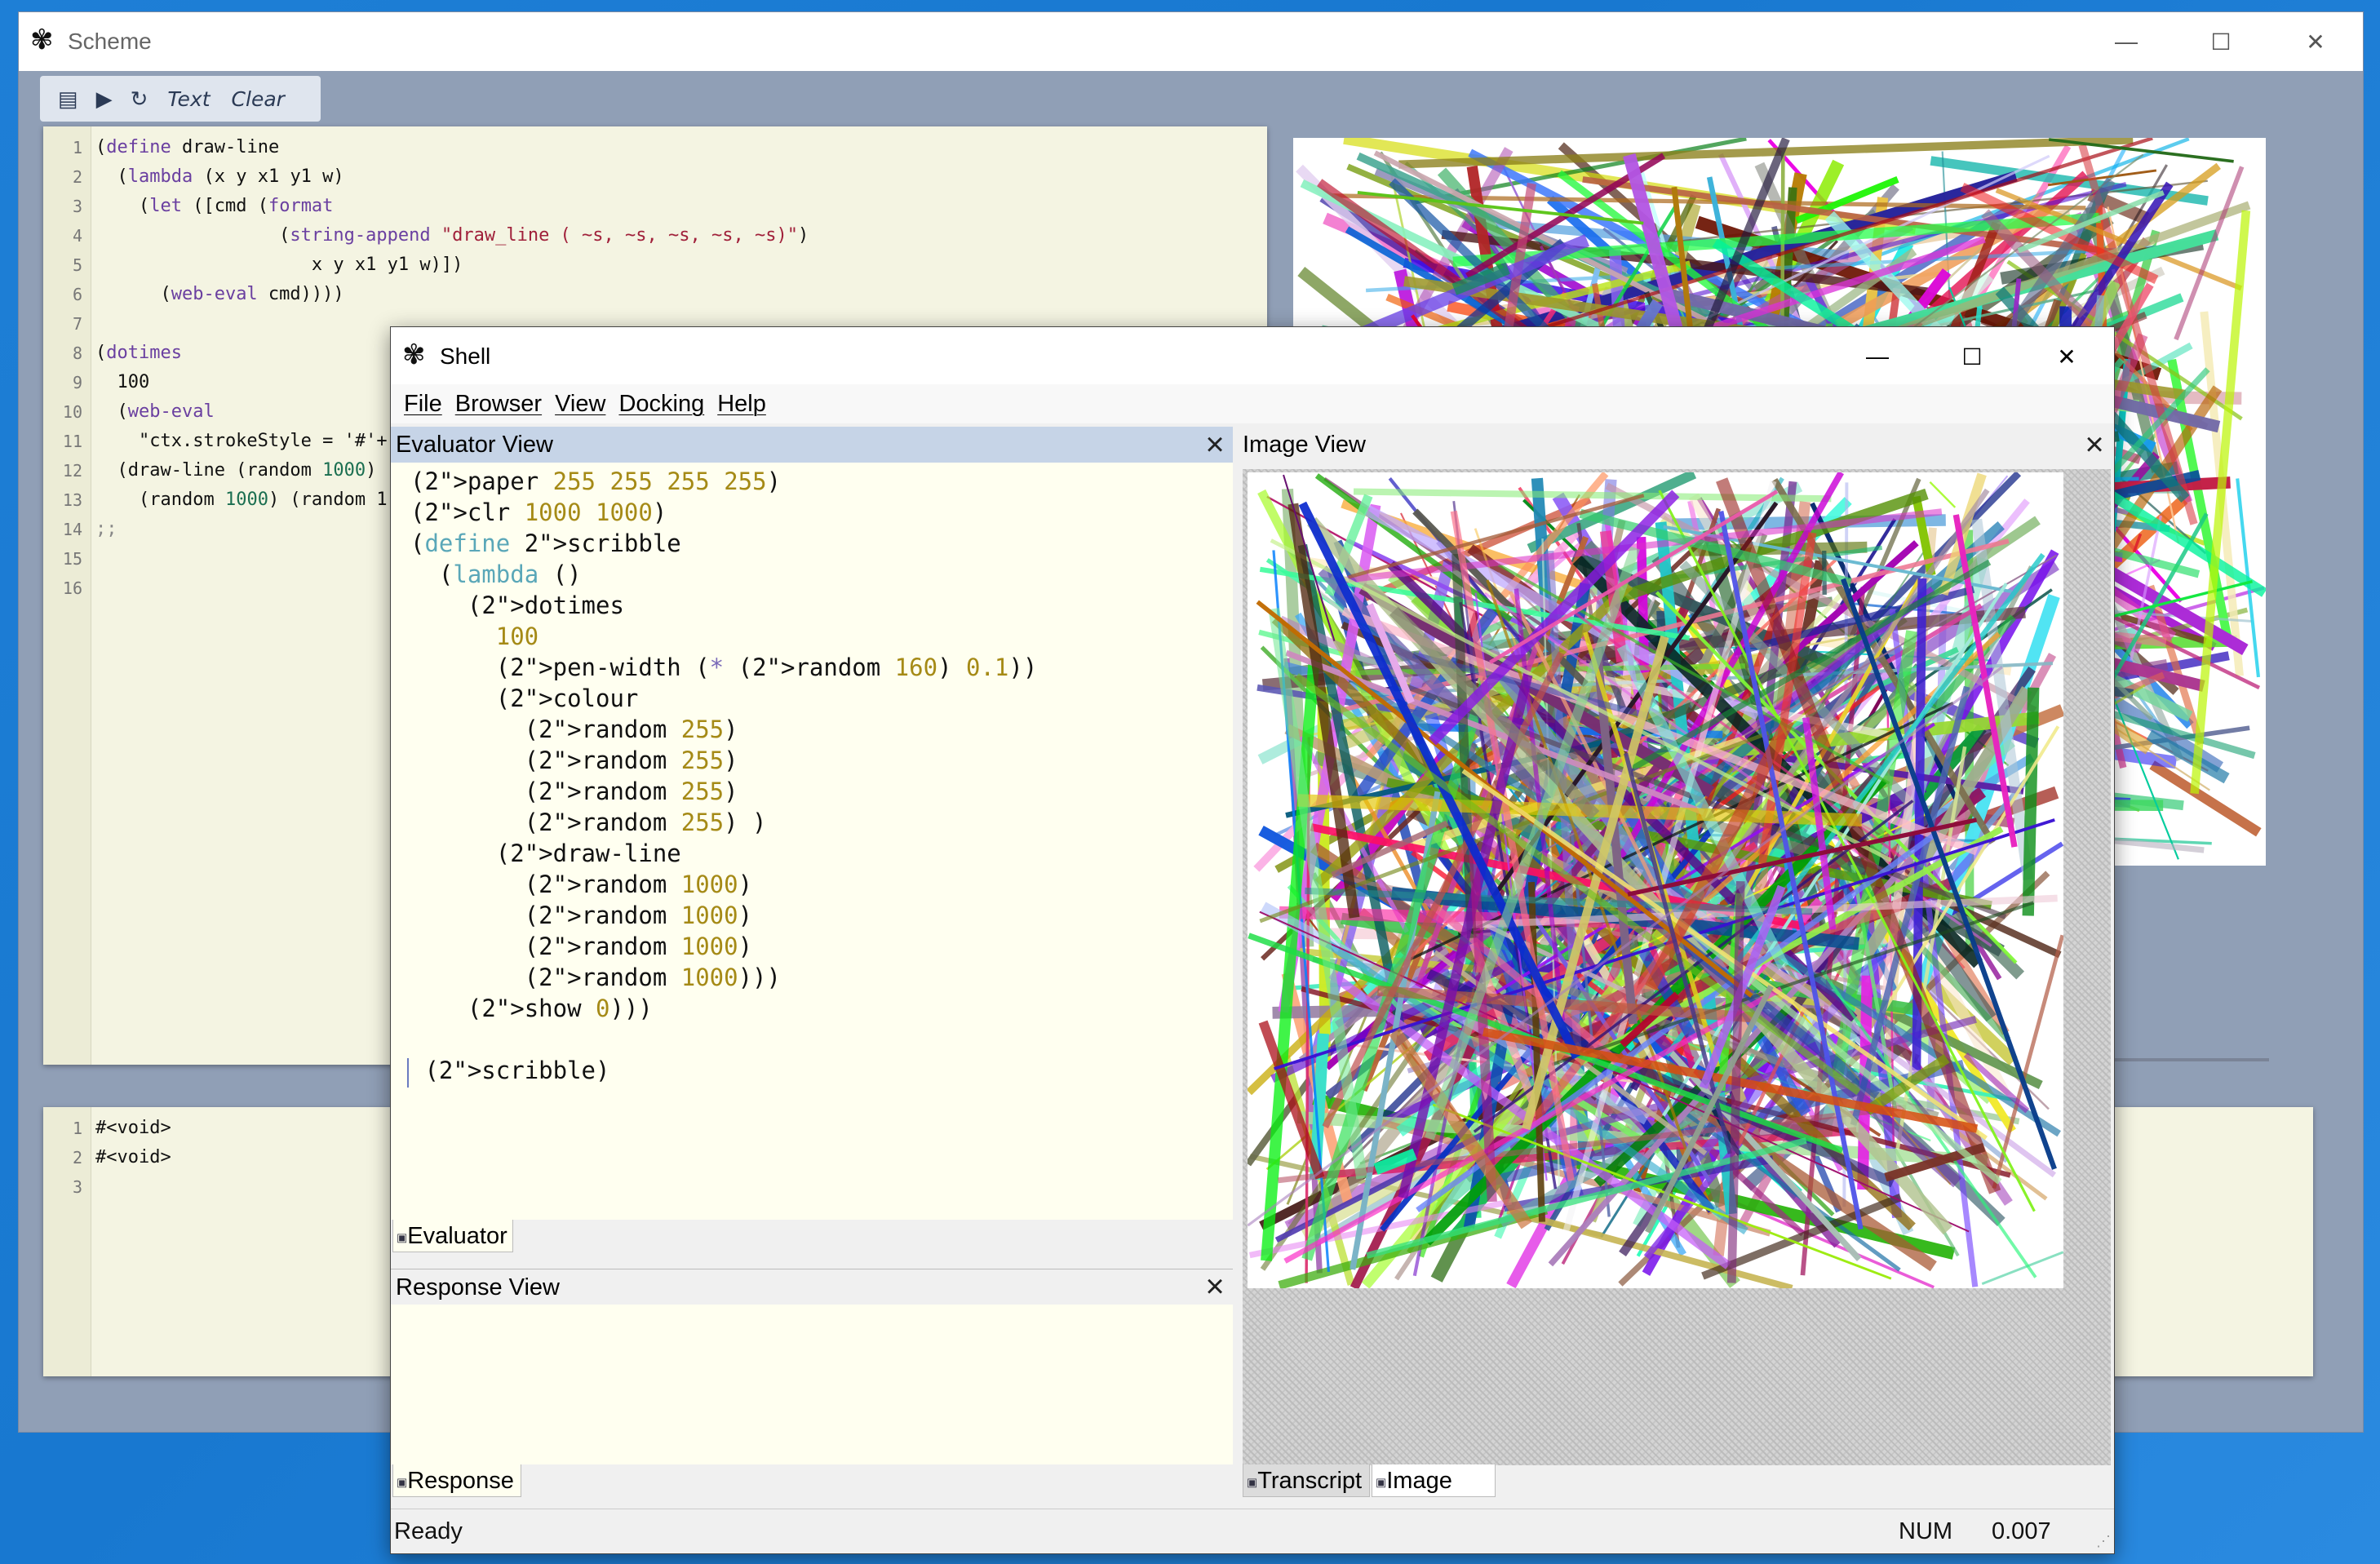 The height and width of the screenshot is (1564, 2380). I want to click on status-time: 0.007, so click(2021, 1531).